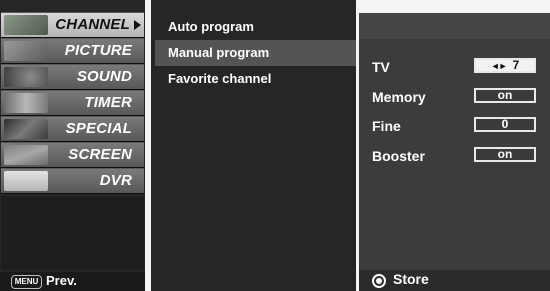 The height and width of the screenshot is (291, 550). What do you see at coordinates (115, 180) in the screenshot?
I see `category-label: DVR` at bounding box center [115, 180].